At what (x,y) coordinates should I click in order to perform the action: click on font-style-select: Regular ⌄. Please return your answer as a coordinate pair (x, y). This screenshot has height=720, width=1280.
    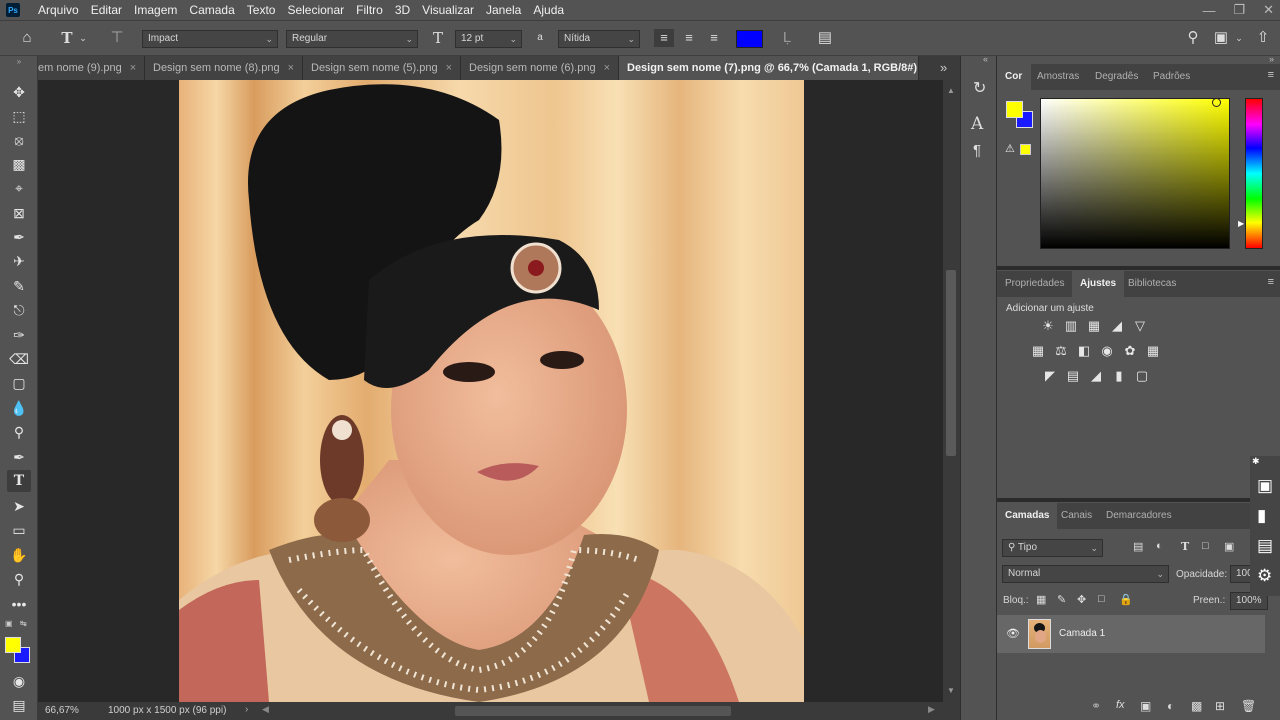
    Looking at the image, I should click on (352, 39).